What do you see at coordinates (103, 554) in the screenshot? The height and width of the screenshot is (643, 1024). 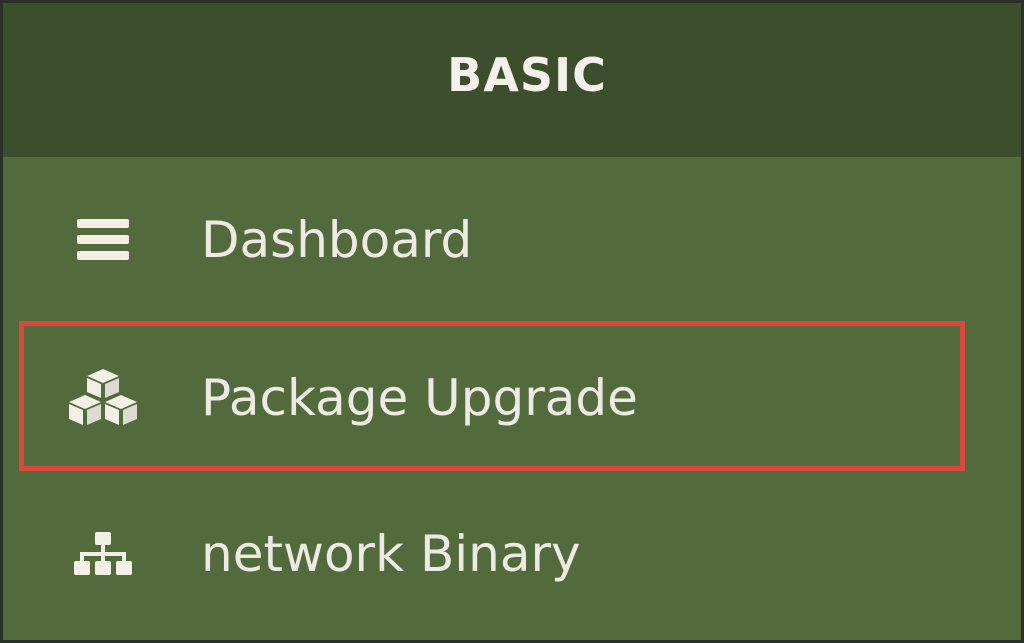 I see `sitemap-icon` at bounding box center [103, 554].